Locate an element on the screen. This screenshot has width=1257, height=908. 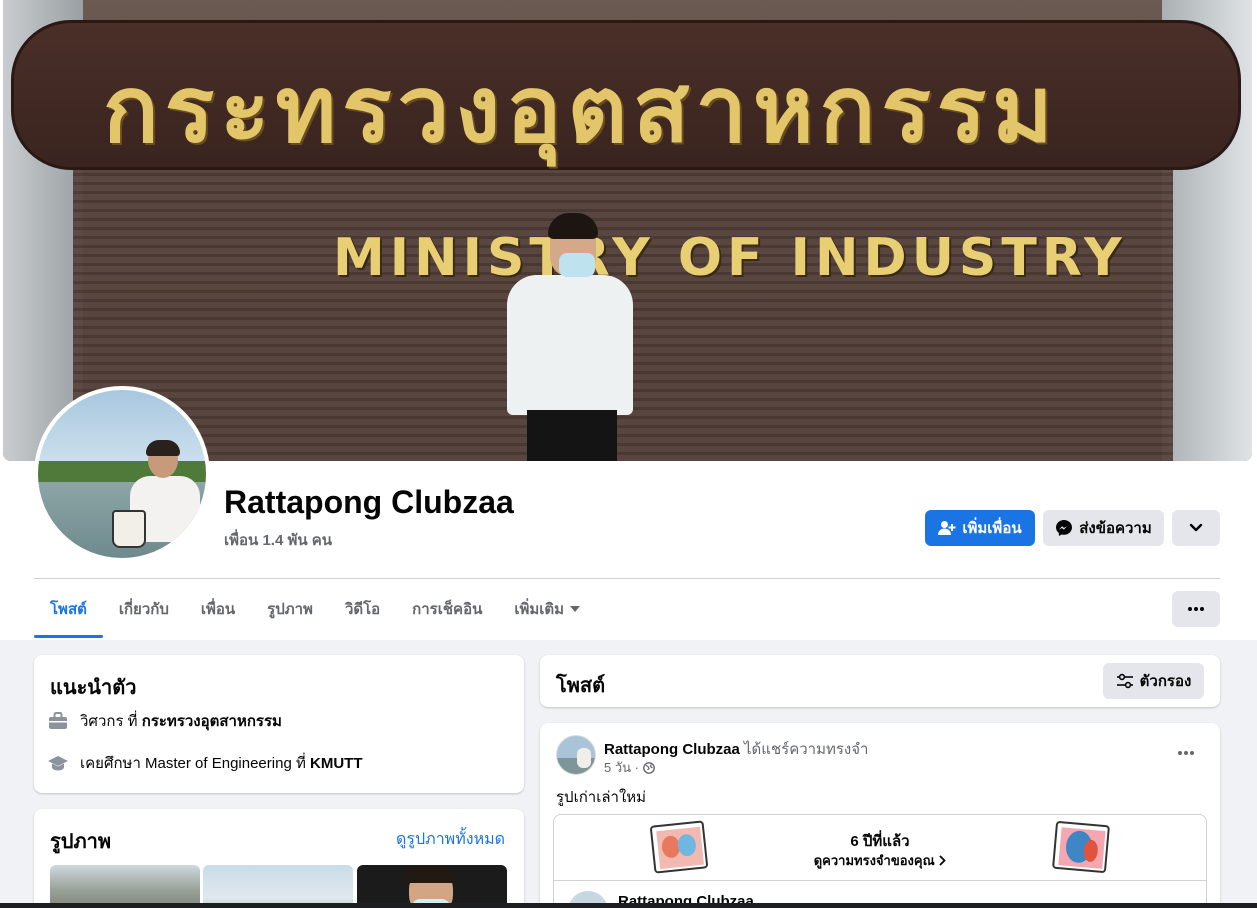
tab-more: เพิ่มเติม is located at coordinates (547, 609).